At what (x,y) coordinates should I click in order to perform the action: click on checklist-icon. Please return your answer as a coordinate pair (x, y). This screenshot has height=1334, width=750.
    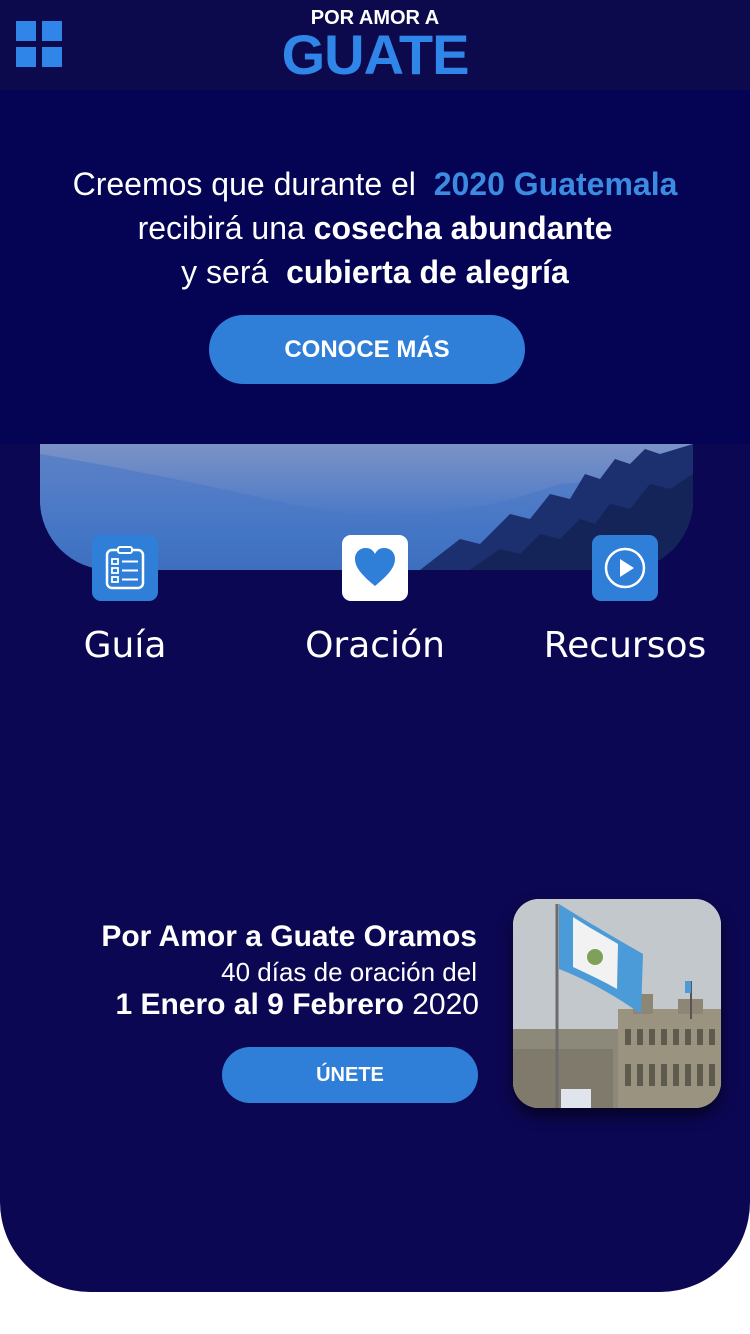
    Looking at the image, I should click on (125, 568).